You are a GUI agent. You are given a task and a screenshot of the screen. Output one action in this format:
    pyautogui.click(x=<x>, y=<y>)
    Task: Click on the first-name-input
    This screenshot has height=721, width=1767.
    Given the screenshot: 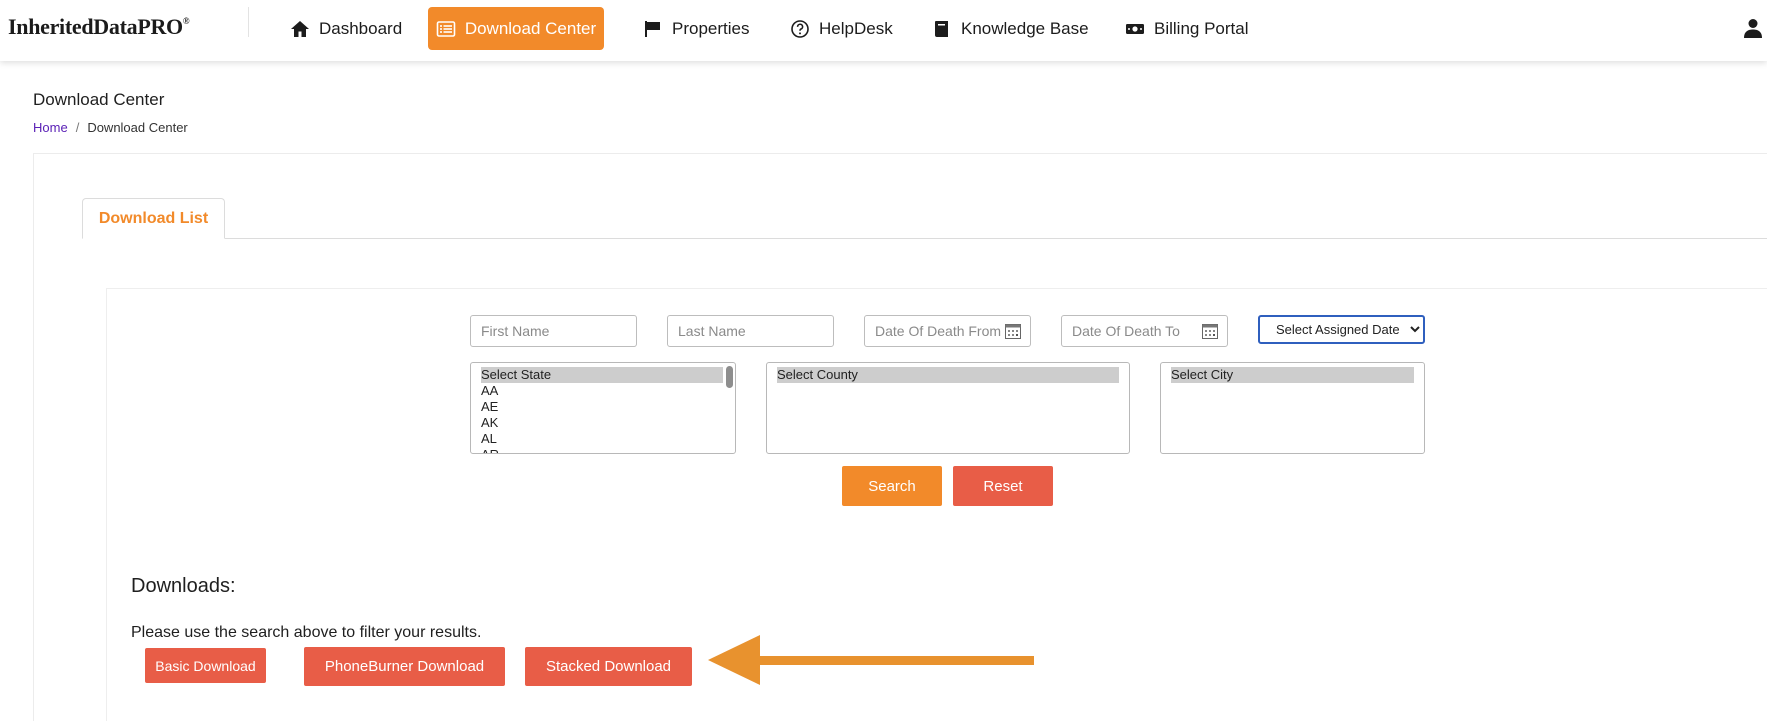 What is the action you would take?
    pyautogui.click(x=553, y=331)
    